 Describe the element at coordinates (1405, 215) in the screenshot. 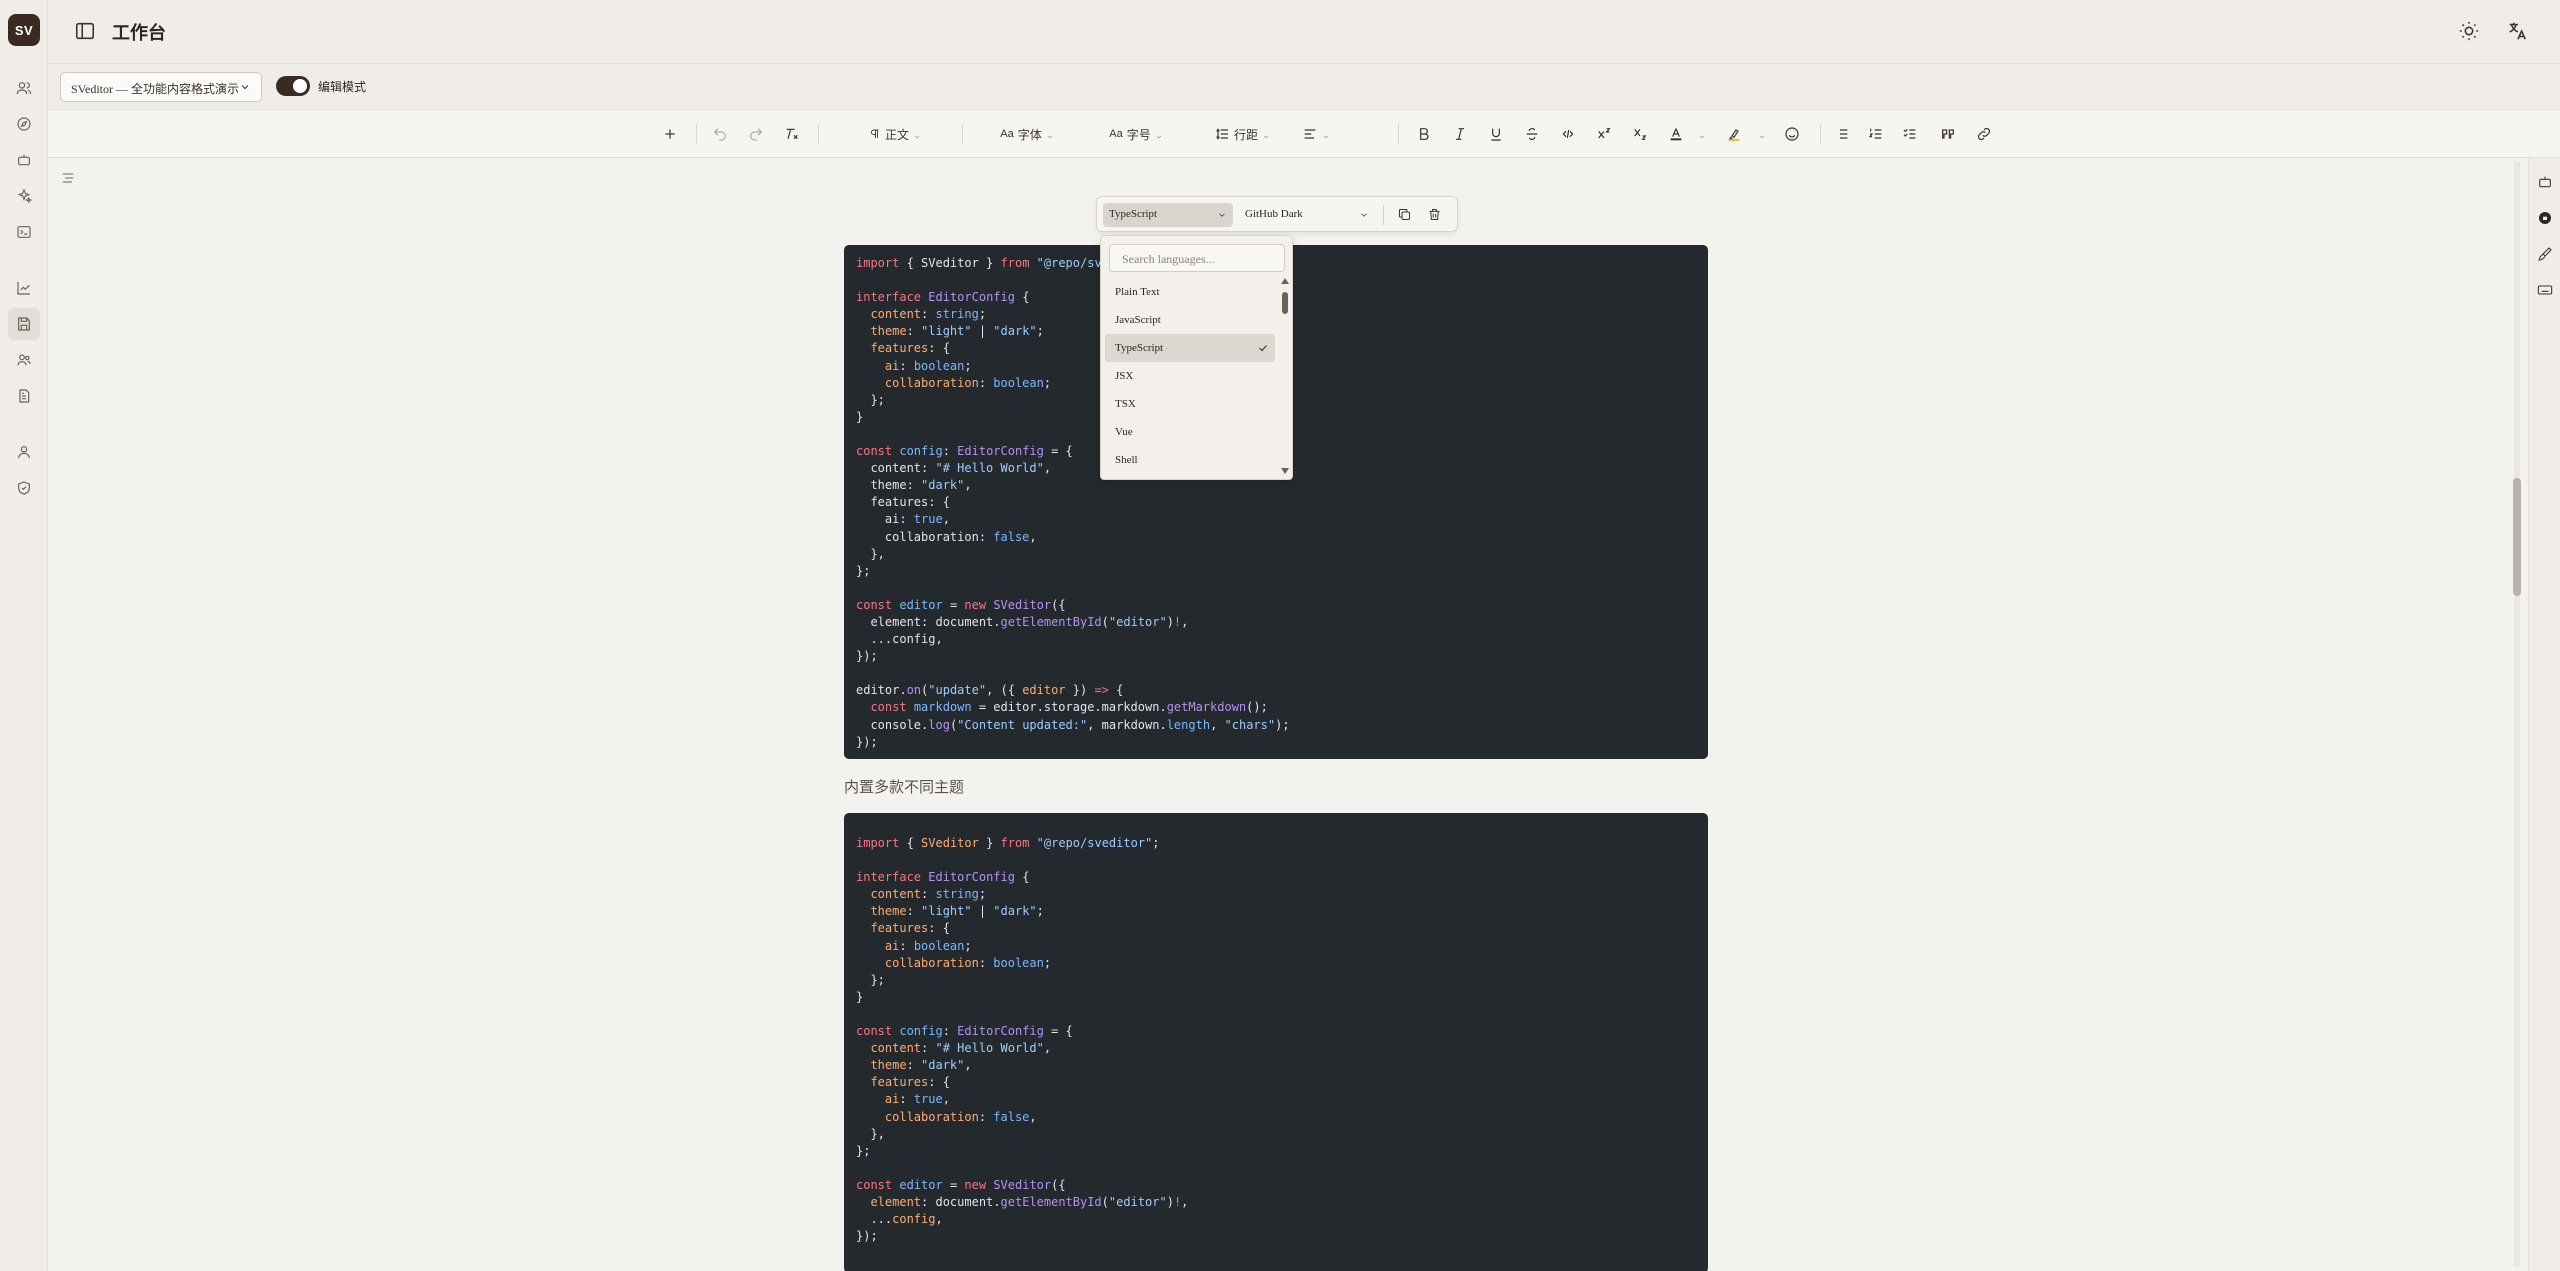

I see `copy-icon` at that location.